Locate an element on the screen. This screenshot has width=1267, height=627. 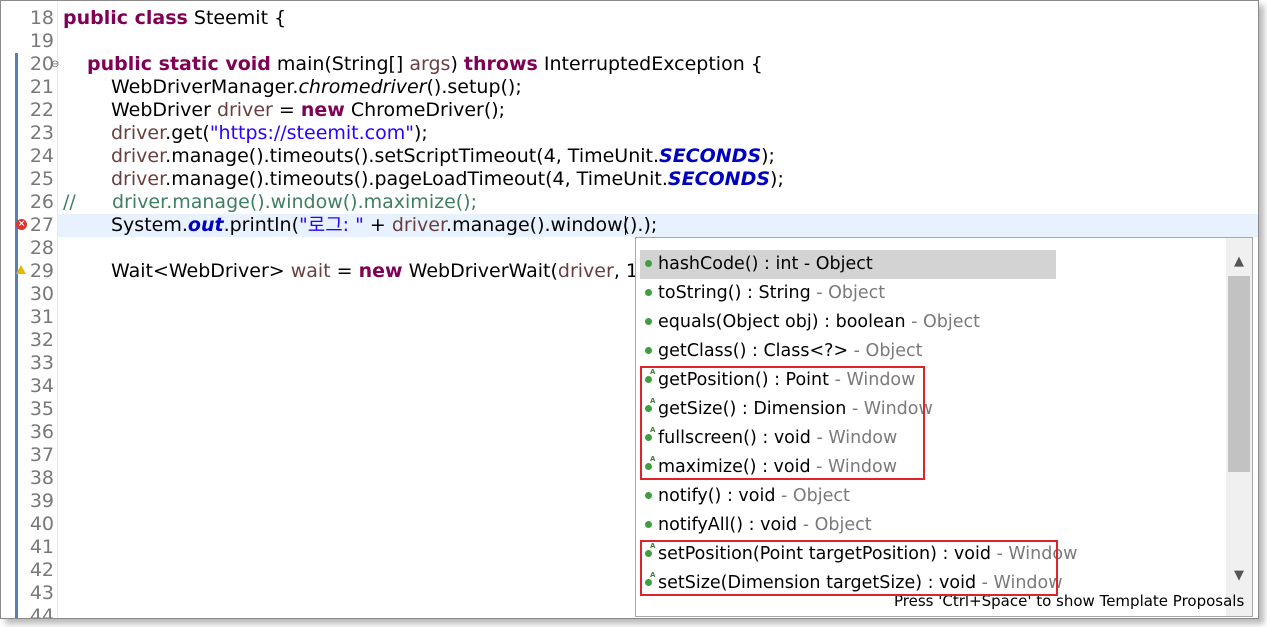
line-number: 44 is located at coordinates (41, 612).